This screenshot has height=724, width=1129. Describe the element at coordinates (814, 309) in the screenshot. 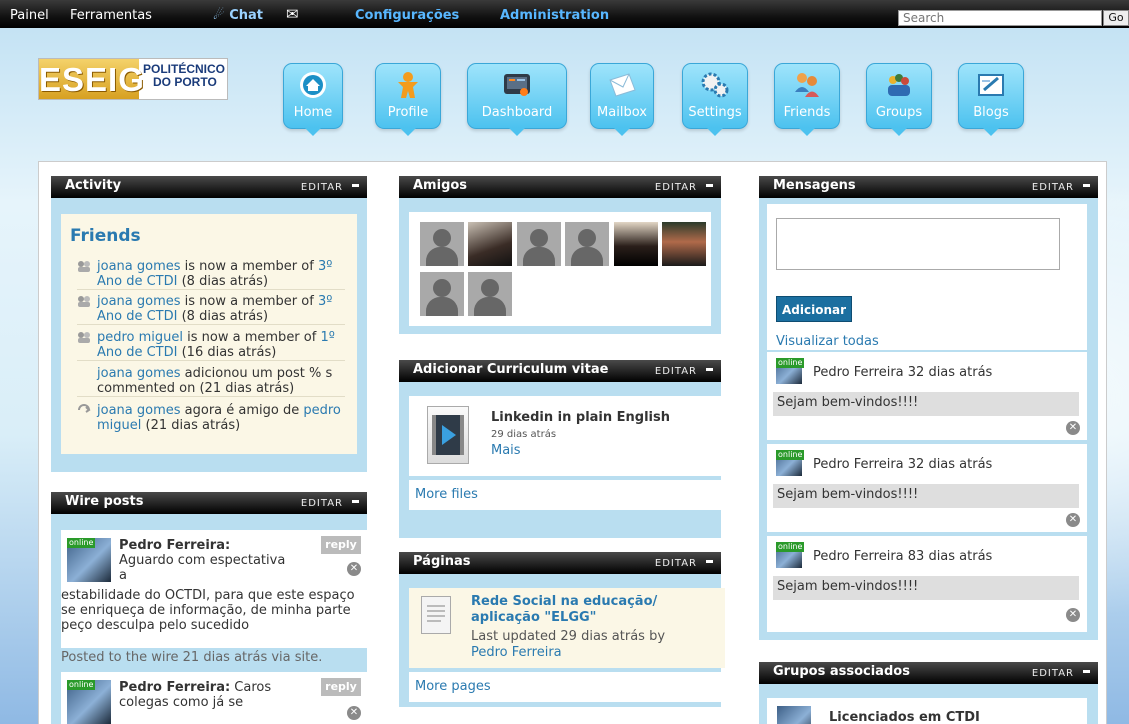

I see `adicionar-button: Adicionar` at that location.